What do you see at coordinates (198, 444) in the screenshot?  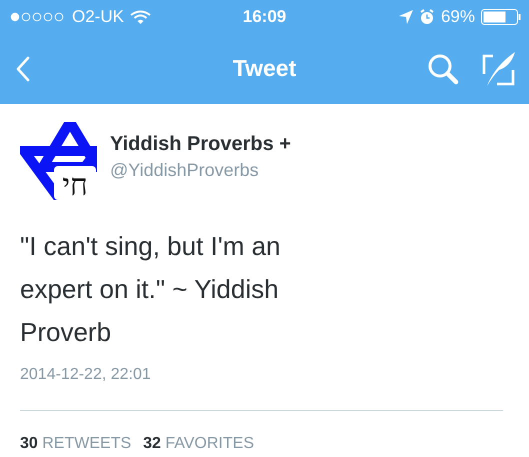 I see `stat-count: 32 FAVORITES` at bounding box center [198, 444].